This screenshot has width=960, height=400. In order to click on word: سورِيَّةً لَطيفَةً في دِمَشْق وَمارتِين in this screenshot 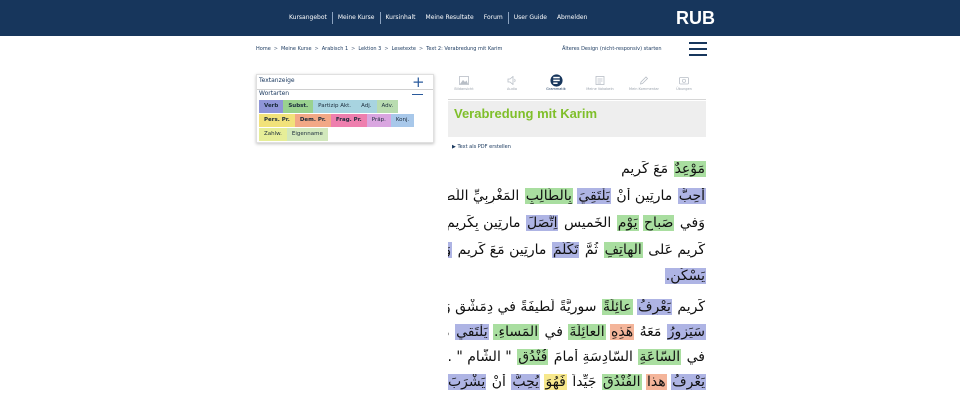, I will do `click(522, 307)`.